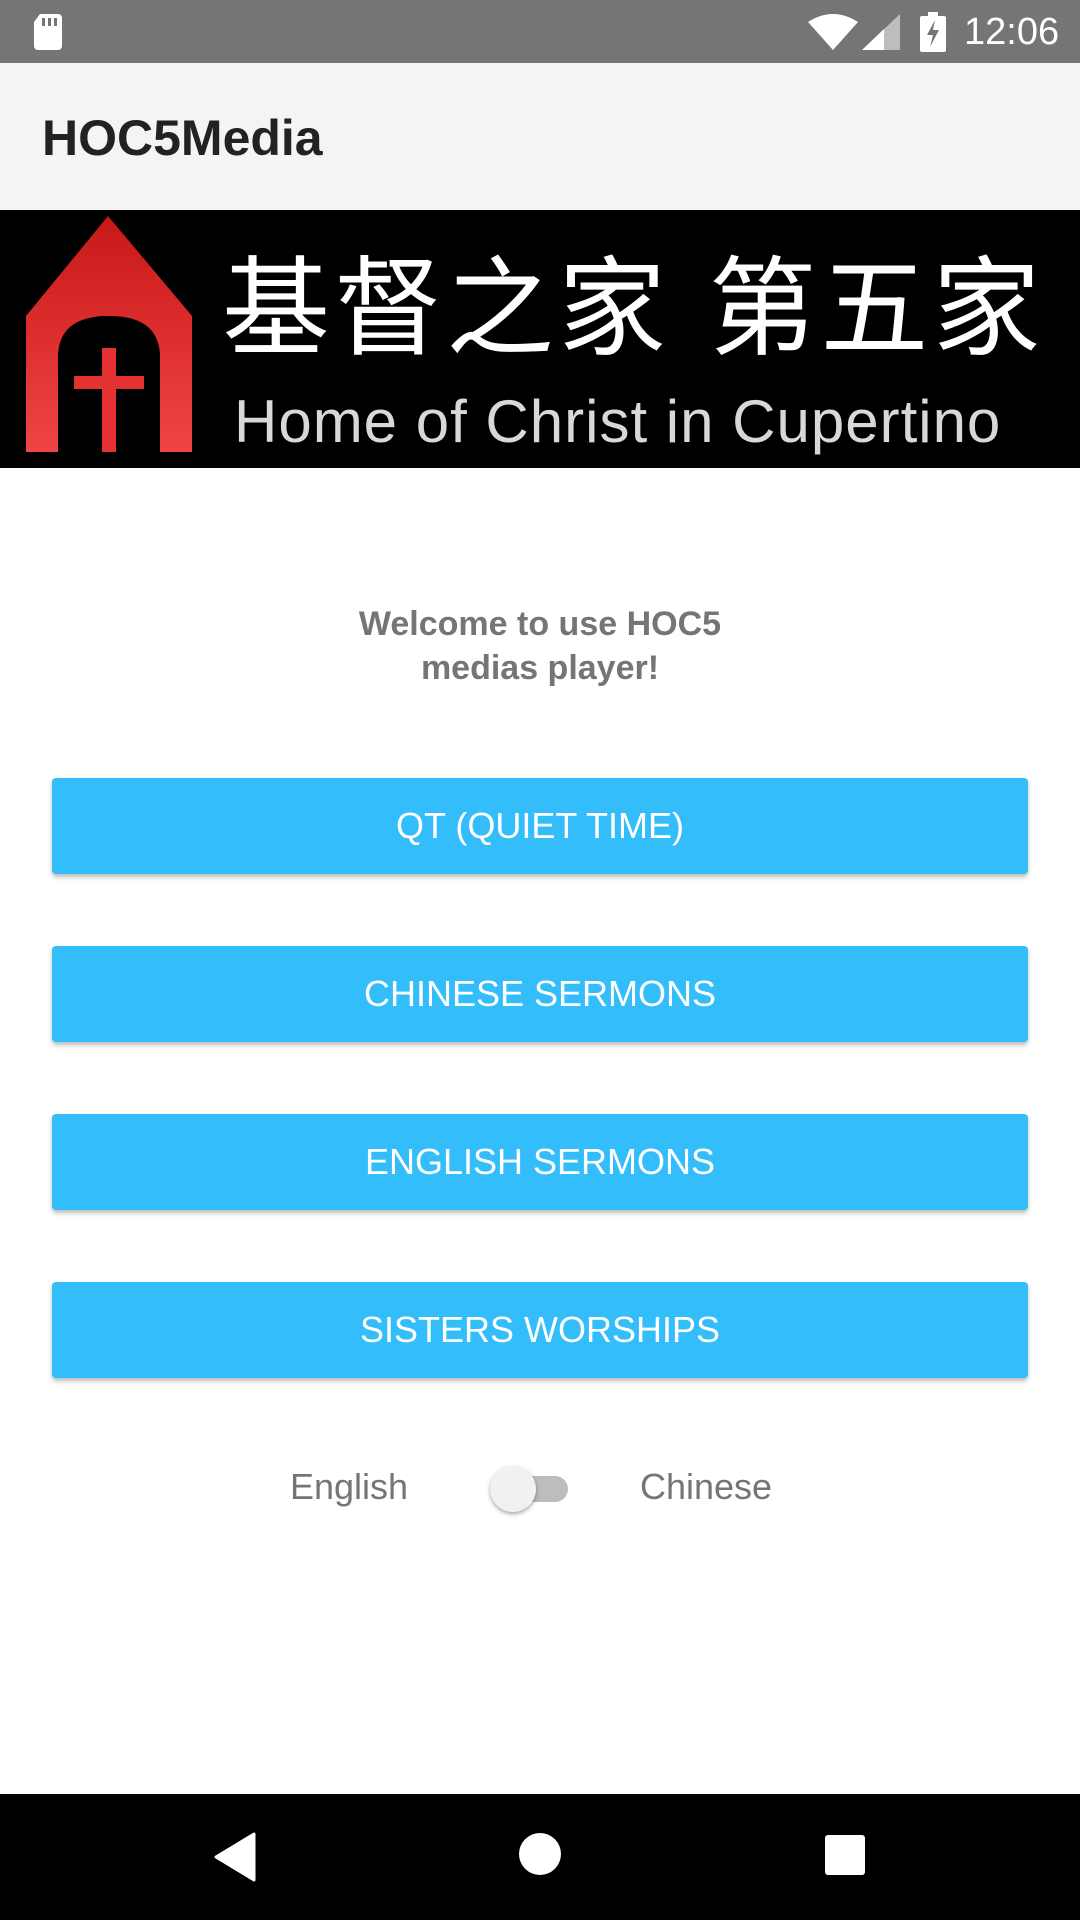  I want to click on home-icon, so click(540, 1854).